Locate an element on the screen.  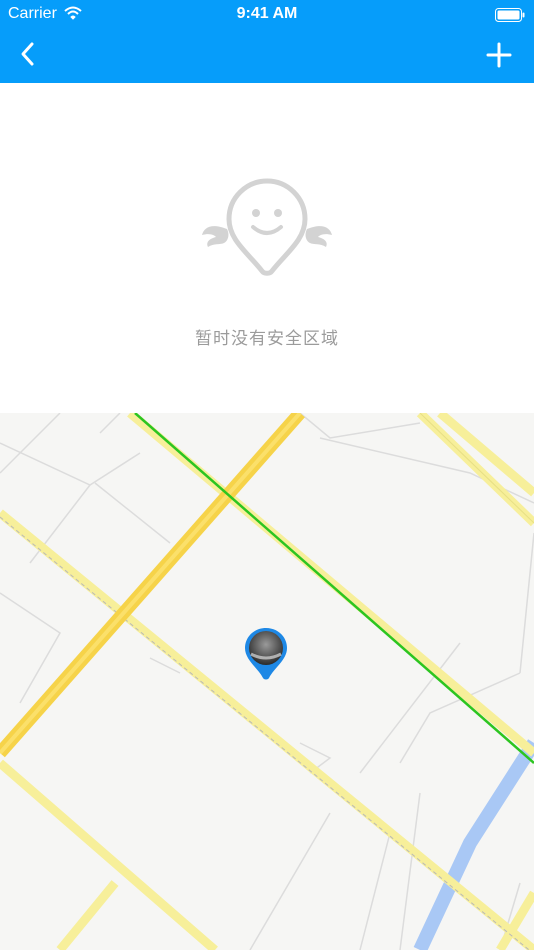
battery-icon is located at coordinates (510, 17).